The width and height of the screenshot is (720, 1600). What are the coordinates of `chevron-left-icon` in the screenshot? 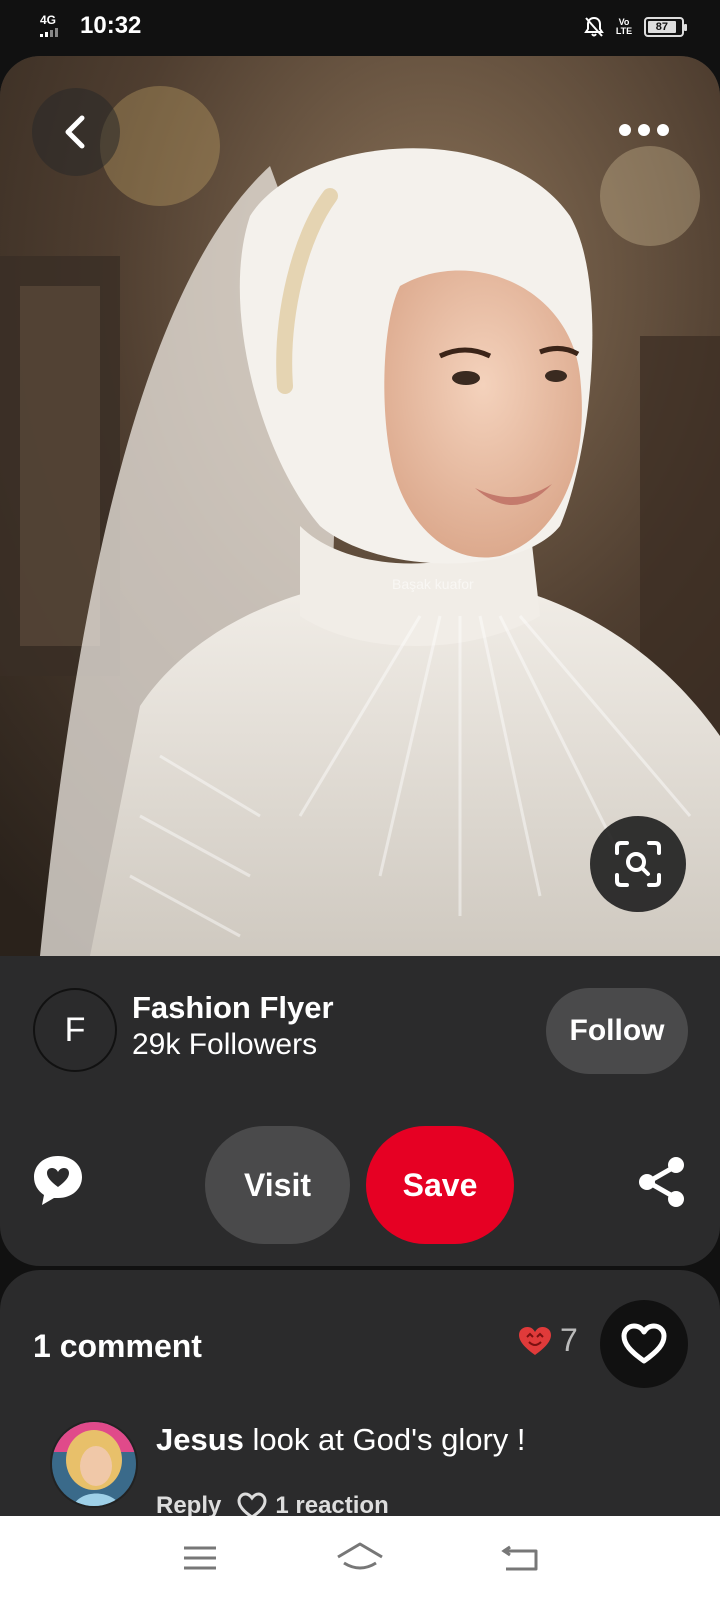 It's located at (75, 132).